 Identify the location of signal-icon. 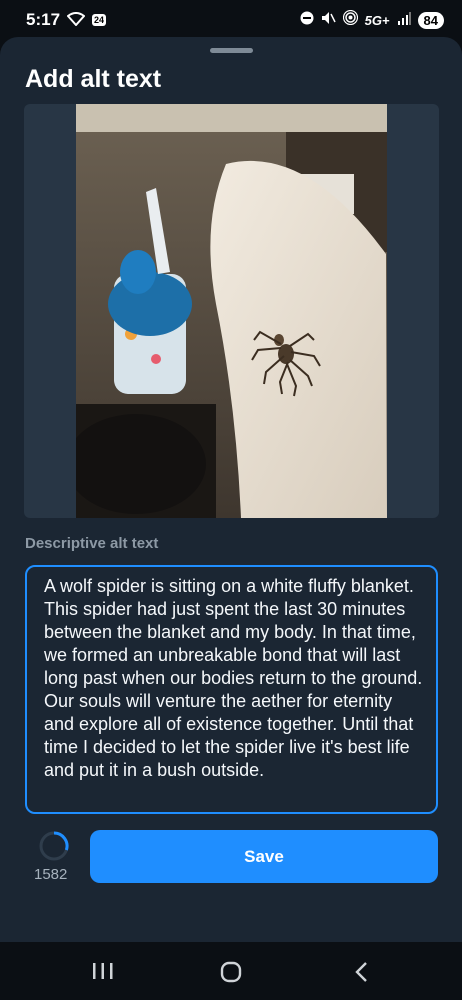
(404, 20).